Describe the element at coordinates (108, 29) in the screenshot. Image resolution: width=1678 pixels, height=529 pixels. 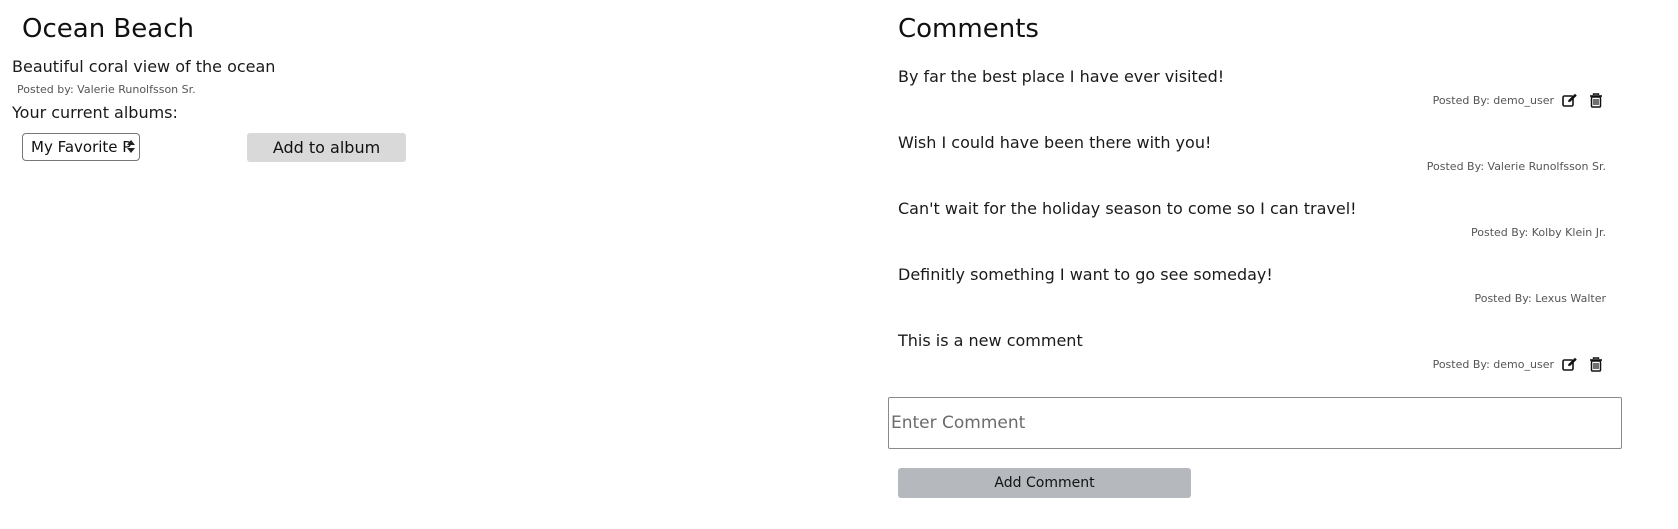
I see `photo-title: Ocean Beach` at that location.